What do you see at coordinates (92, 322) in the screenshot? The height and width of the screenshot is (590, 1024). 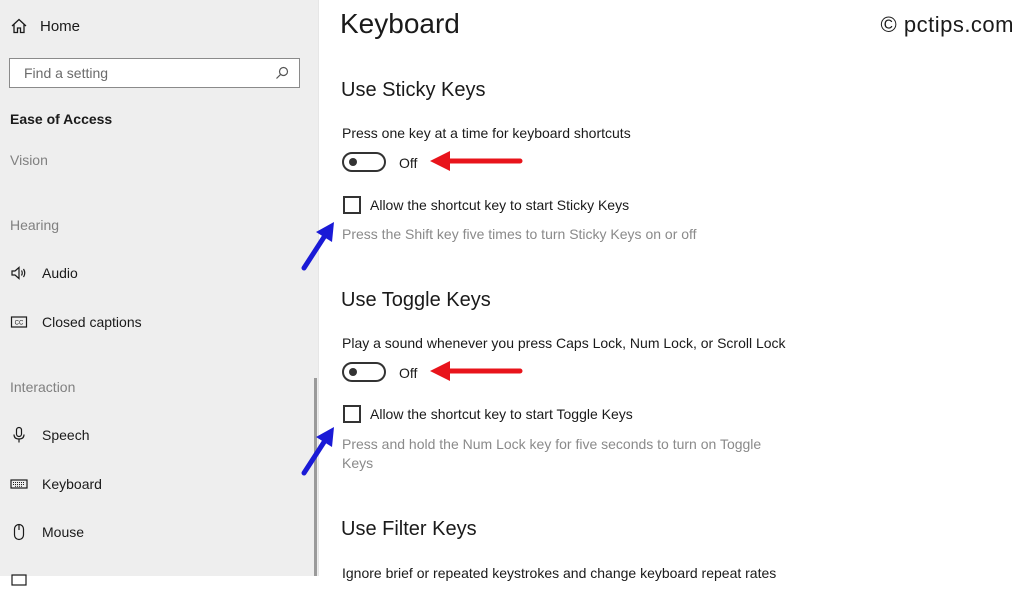 I see `sidebar-item-label: Closed captions` at bounding box center [92, 322].